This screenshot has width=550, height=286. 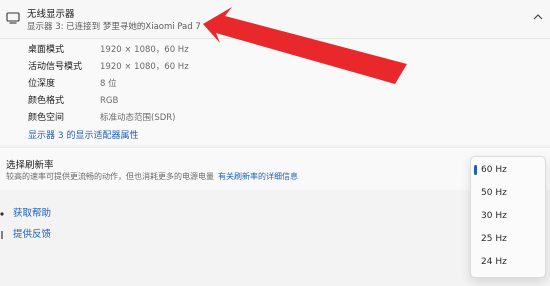 What do you see at coordinates (275, 19) in the screenshot?
I see `wireless-display-header: 无线显示器 显示器 3: 已连接到 梦里寻她的Xiaomi Pad 7` at bounding box center [275, 19].